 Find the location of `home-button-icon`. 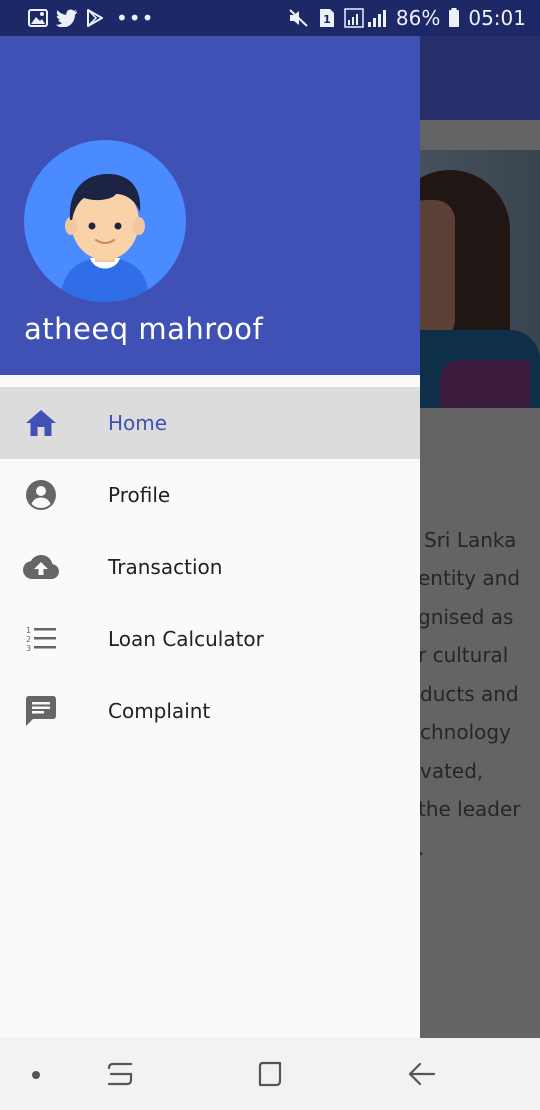

home-button-icon is located at coordinates (270, 1074).